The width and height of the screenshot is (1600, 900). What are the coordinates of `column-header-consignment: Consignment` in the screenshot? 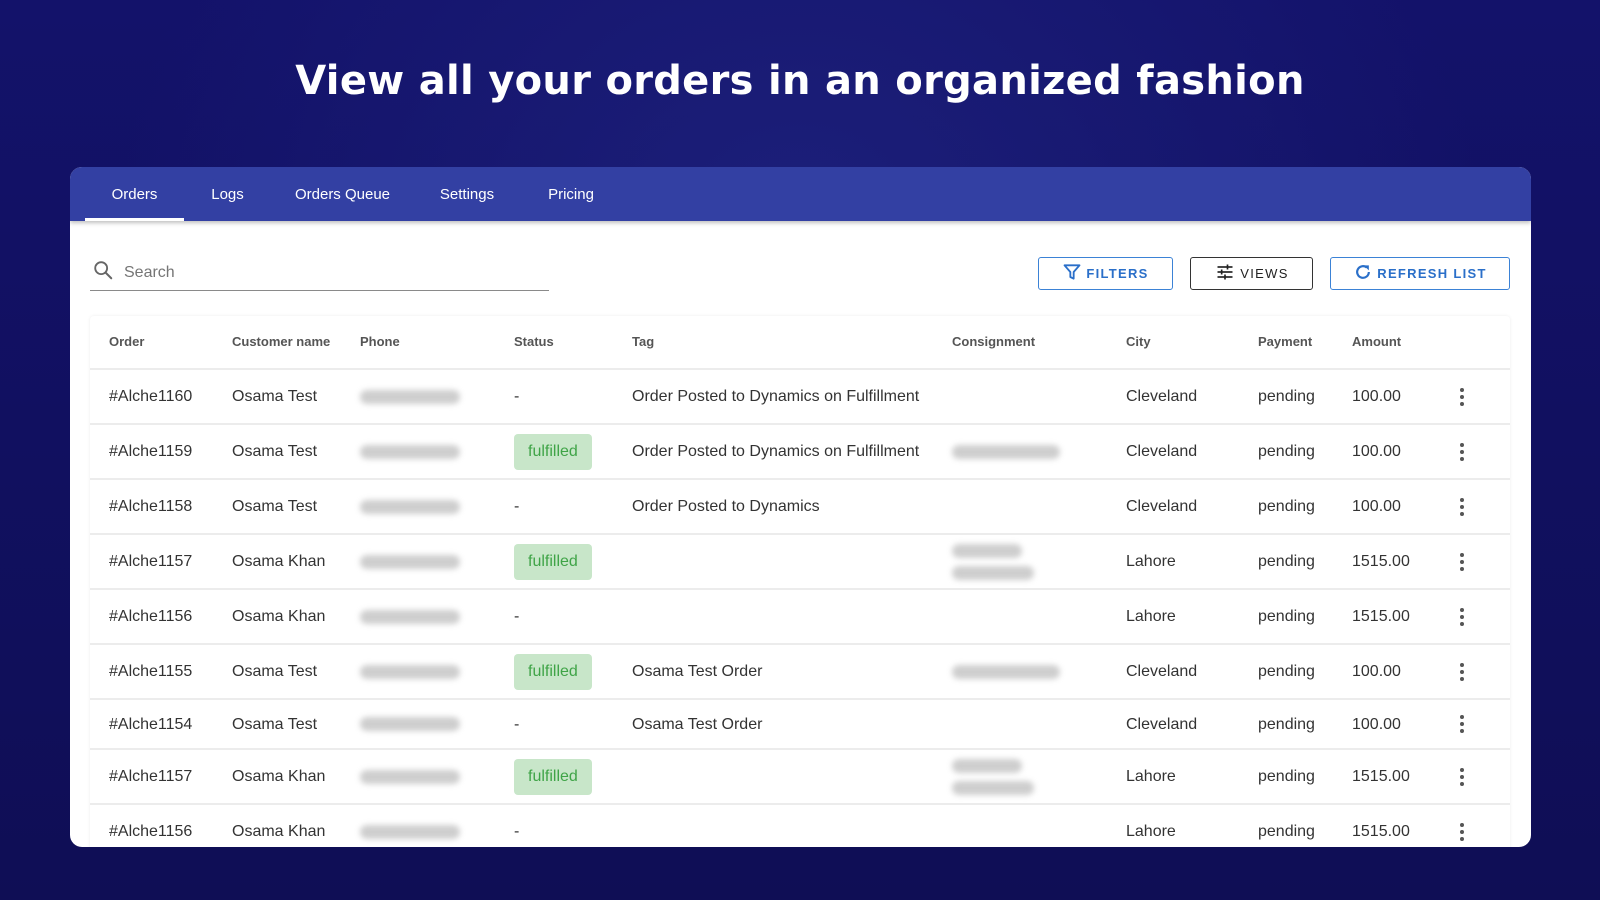 It's located at (1027, 342).